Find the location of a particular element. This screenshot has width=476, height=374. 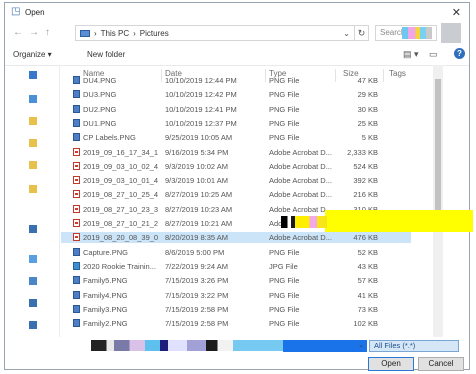

file-name-input is located at coordinates (325, 346).